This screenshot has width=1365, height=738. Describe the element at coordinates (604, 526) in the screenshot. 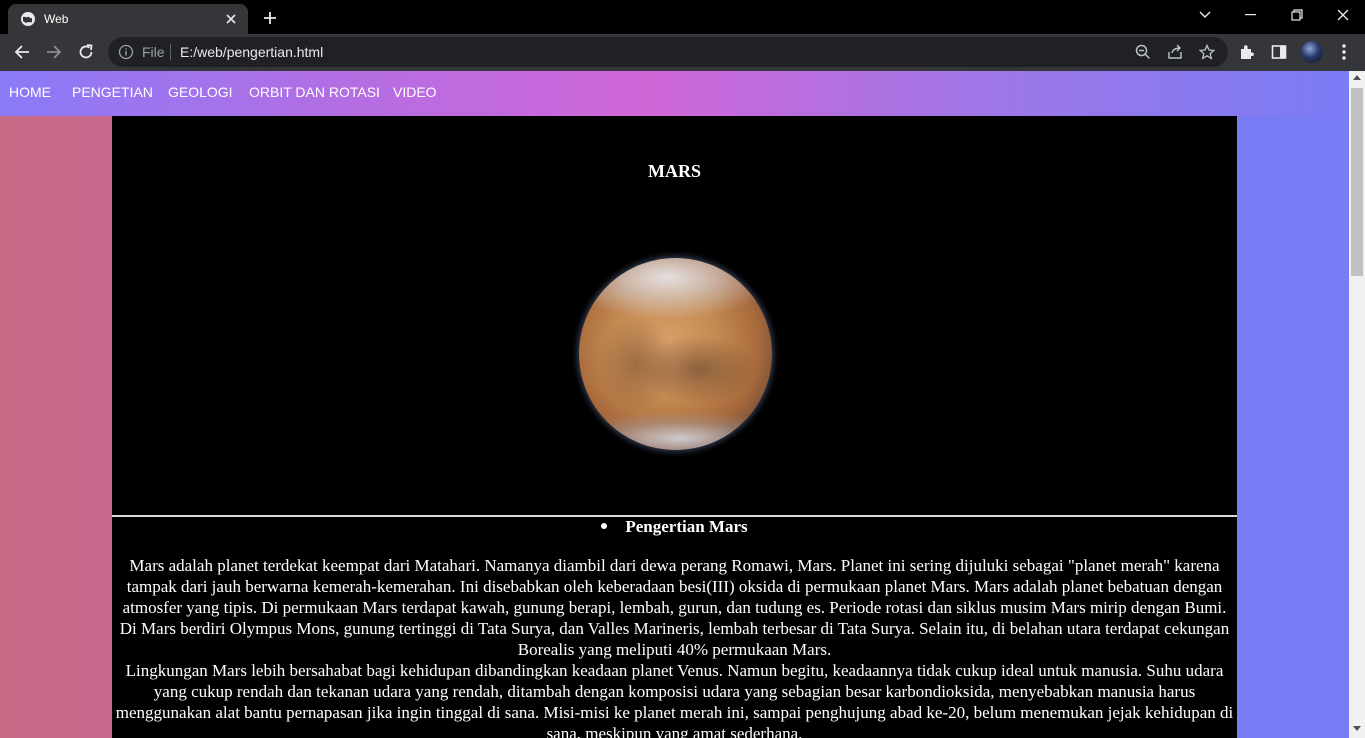

I see `bullet-icon` at that location.